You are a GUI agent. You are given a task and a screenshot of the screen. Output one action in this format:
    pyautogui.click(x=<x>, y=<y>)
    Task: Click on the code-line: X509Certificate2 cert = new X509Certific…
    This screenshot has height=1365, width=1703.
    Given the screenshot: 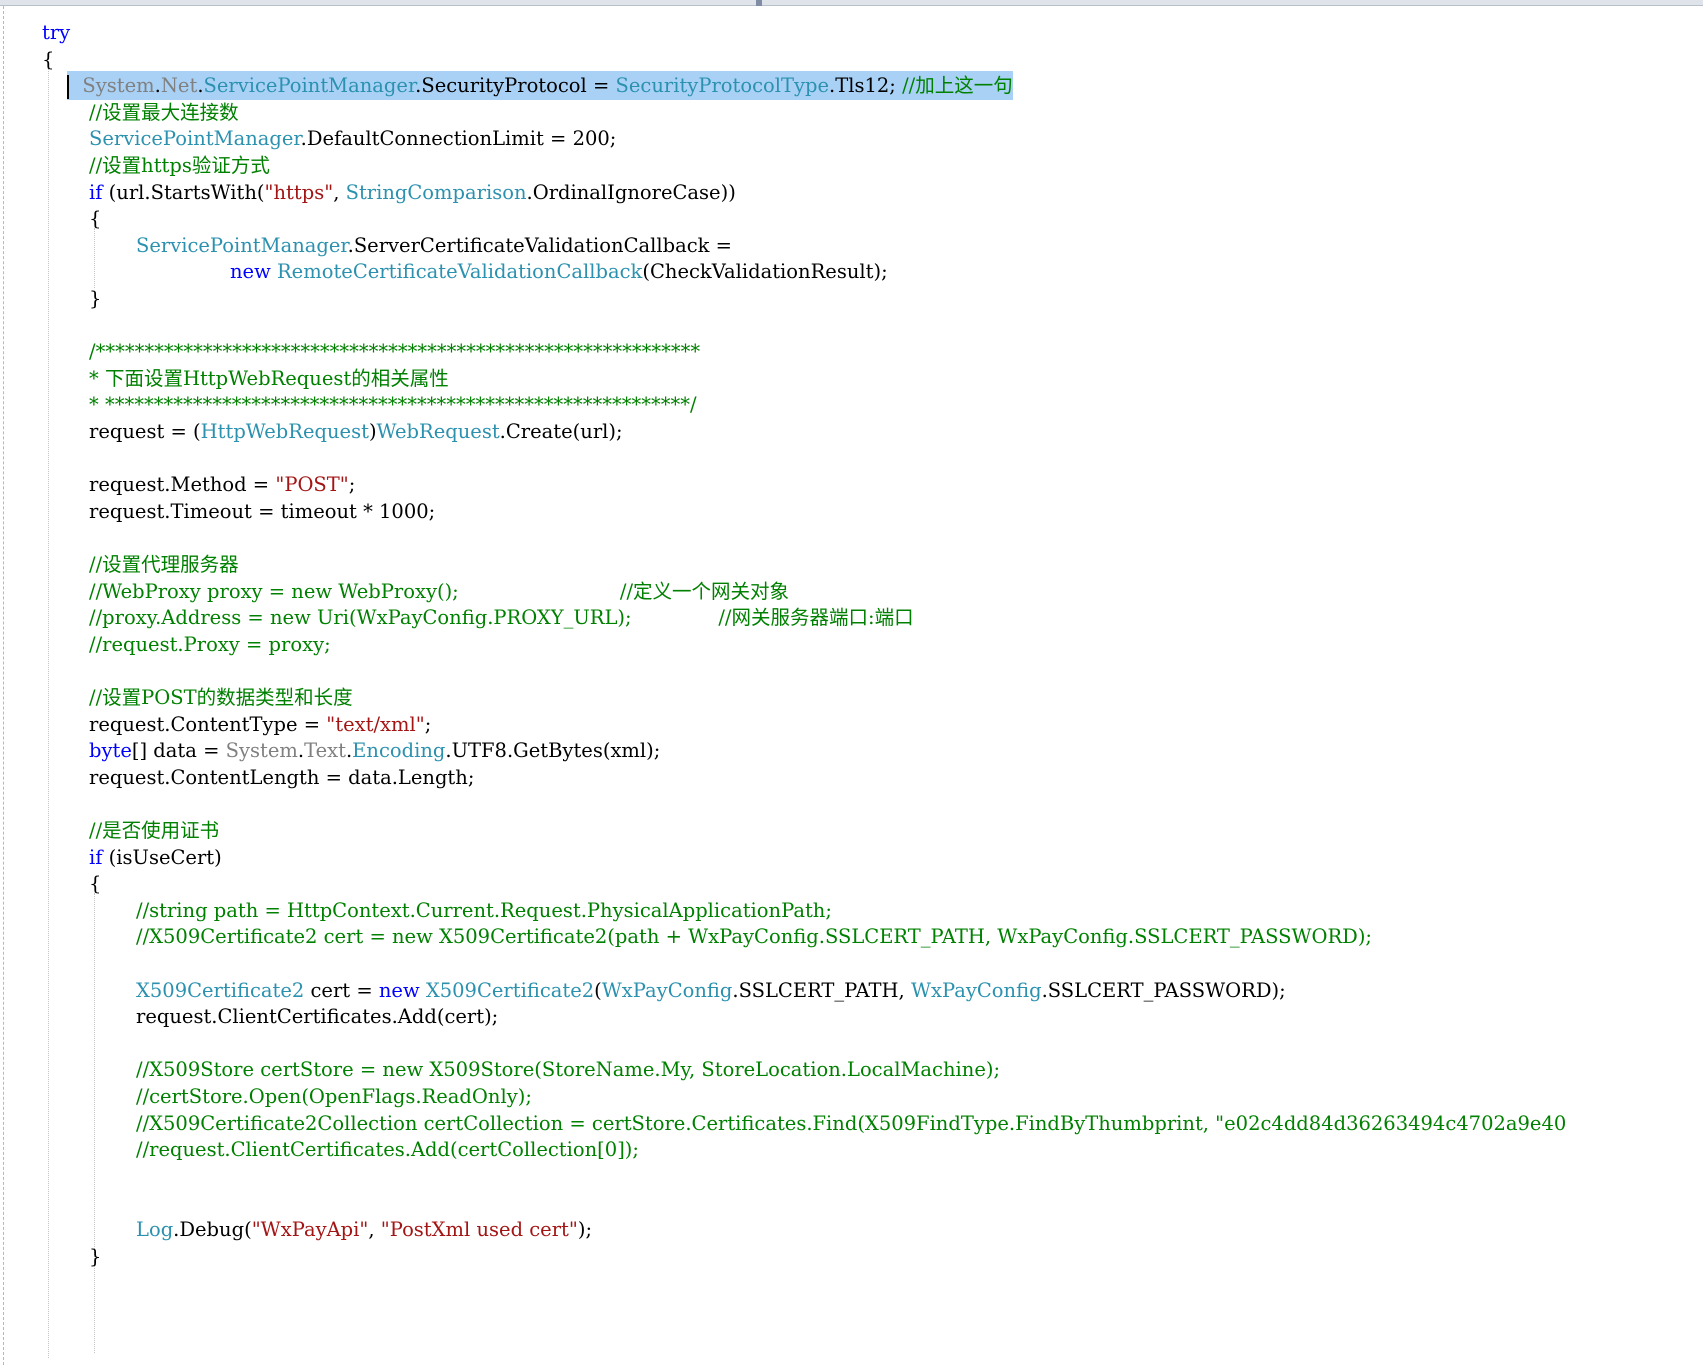 What is the action you would take?
    pyautogui.click(x=711, y=990)
    